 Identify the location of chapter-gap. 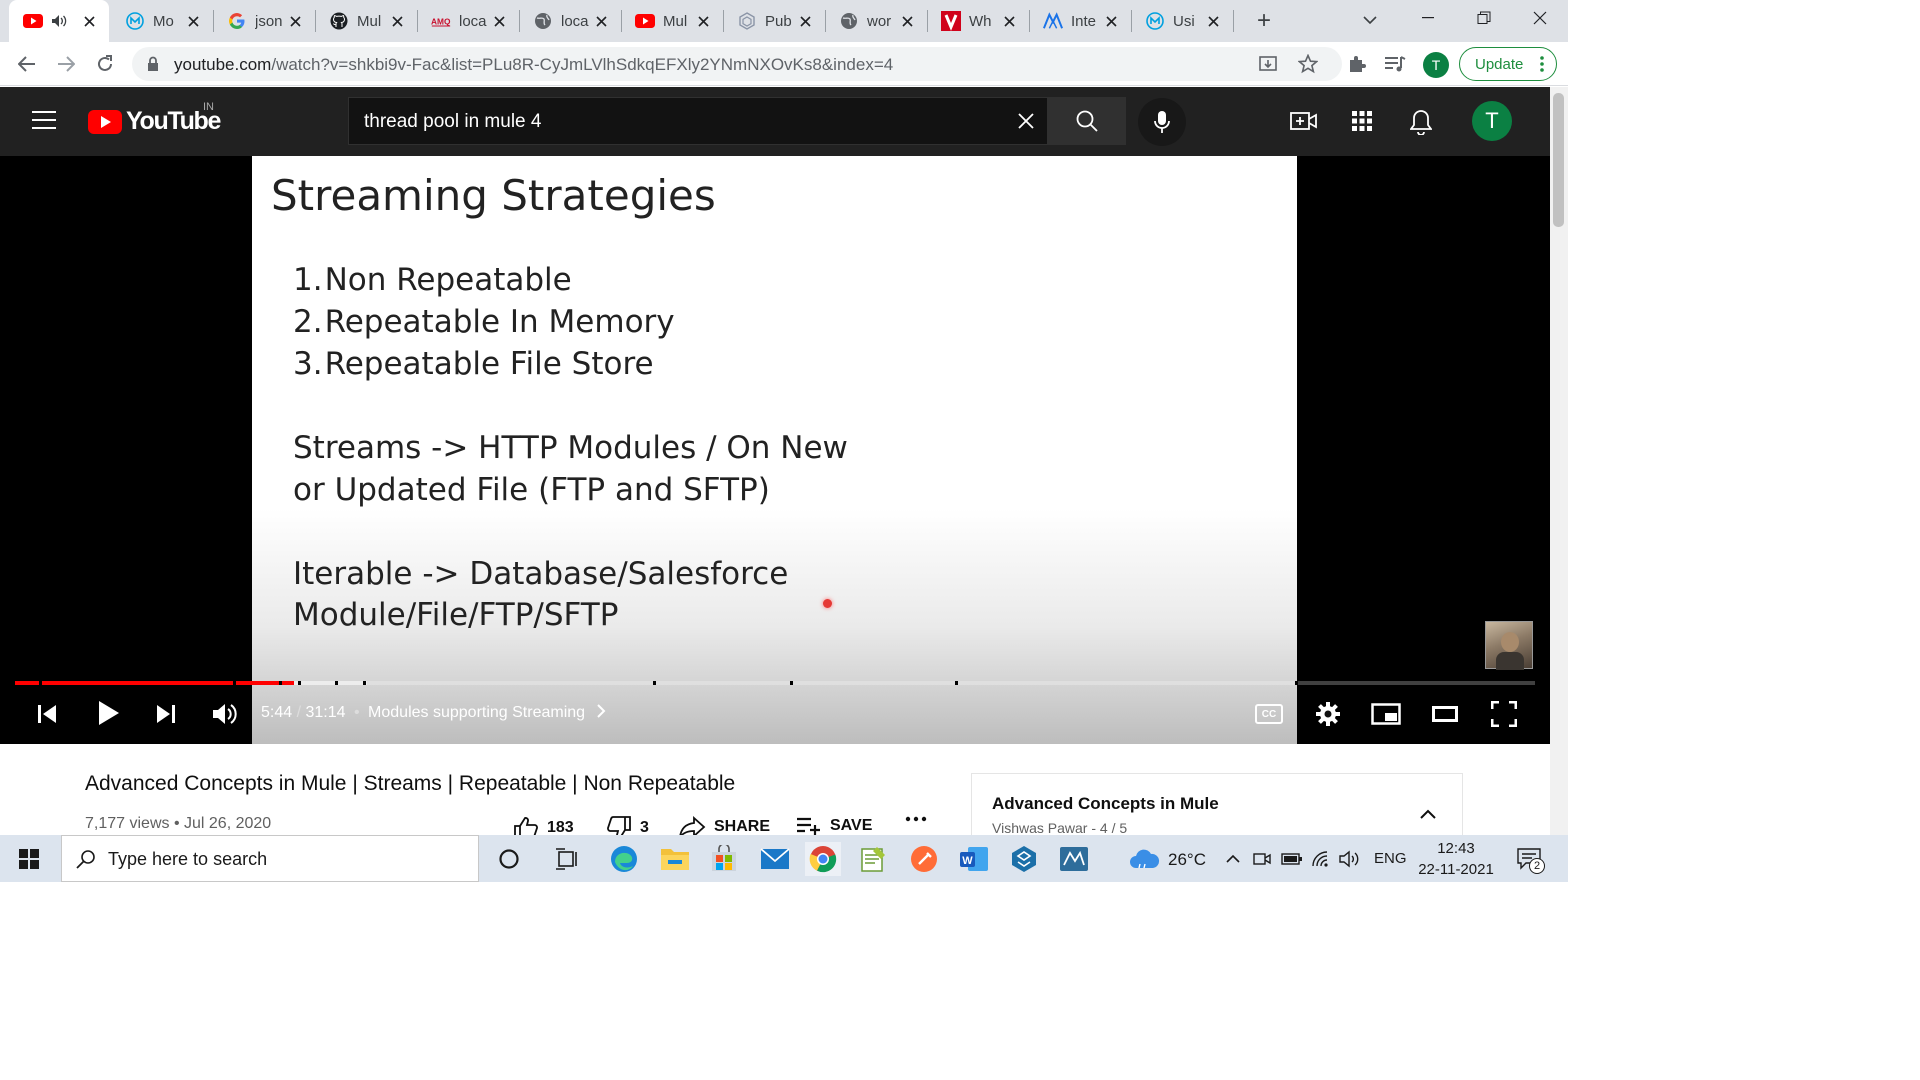
(299, 683).